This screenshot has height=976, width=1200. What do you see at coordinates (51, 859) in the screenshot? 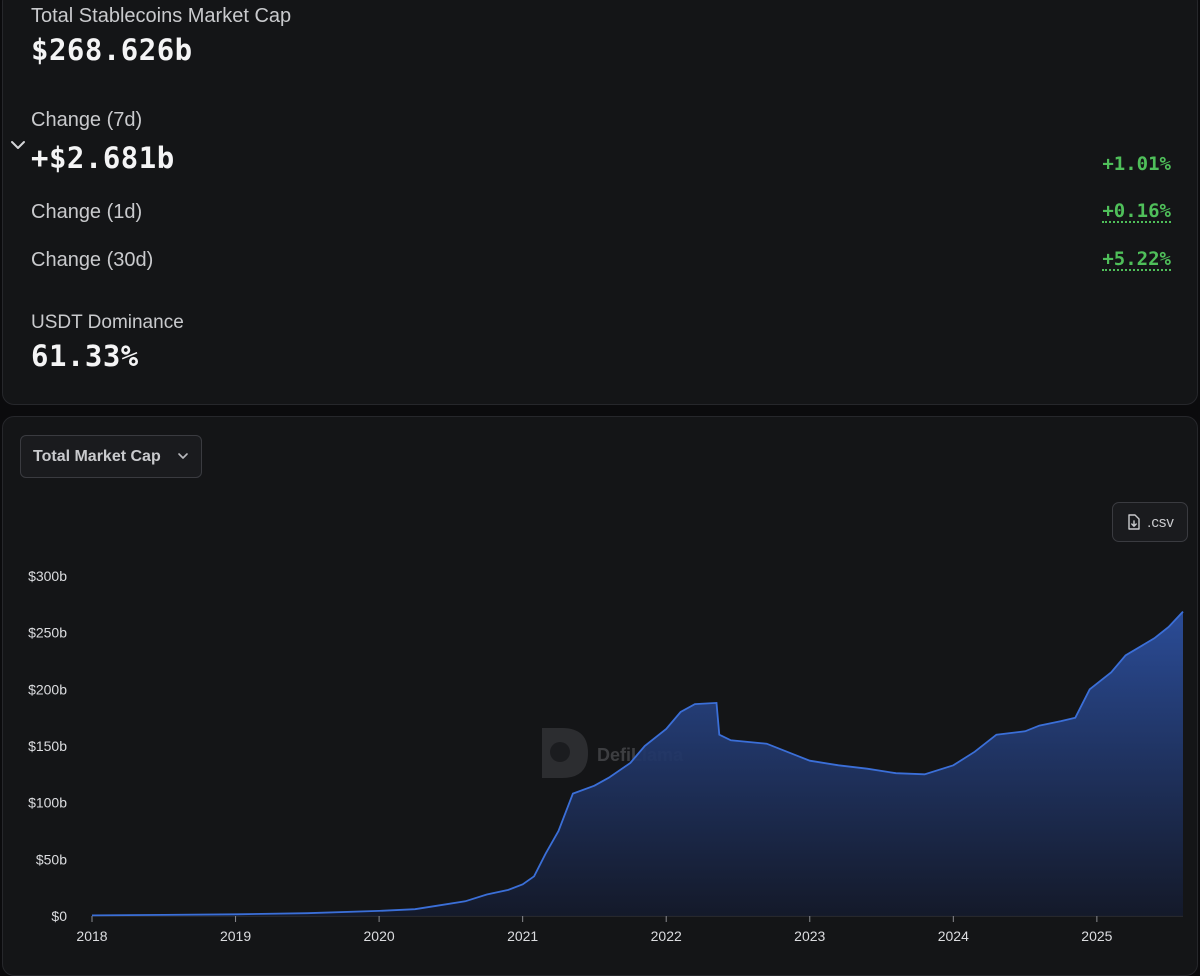
I see `y-tick-label: $50b` at bounding box center [51, 859].